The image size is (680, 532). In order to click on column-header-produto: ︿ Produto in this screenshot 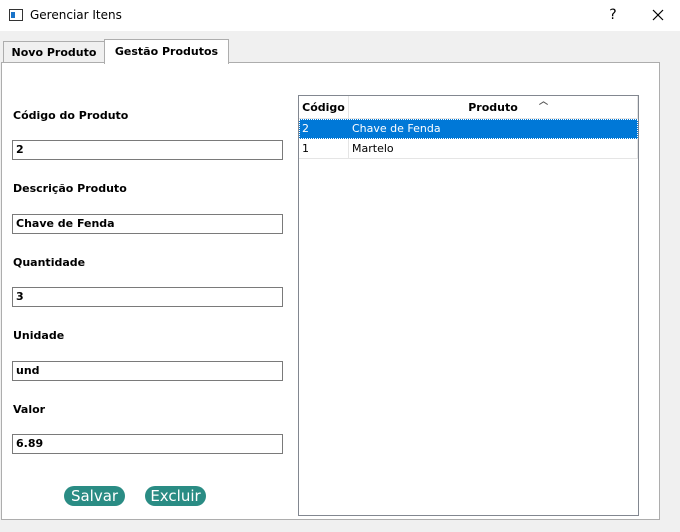, I will do `click(493, 107)`.